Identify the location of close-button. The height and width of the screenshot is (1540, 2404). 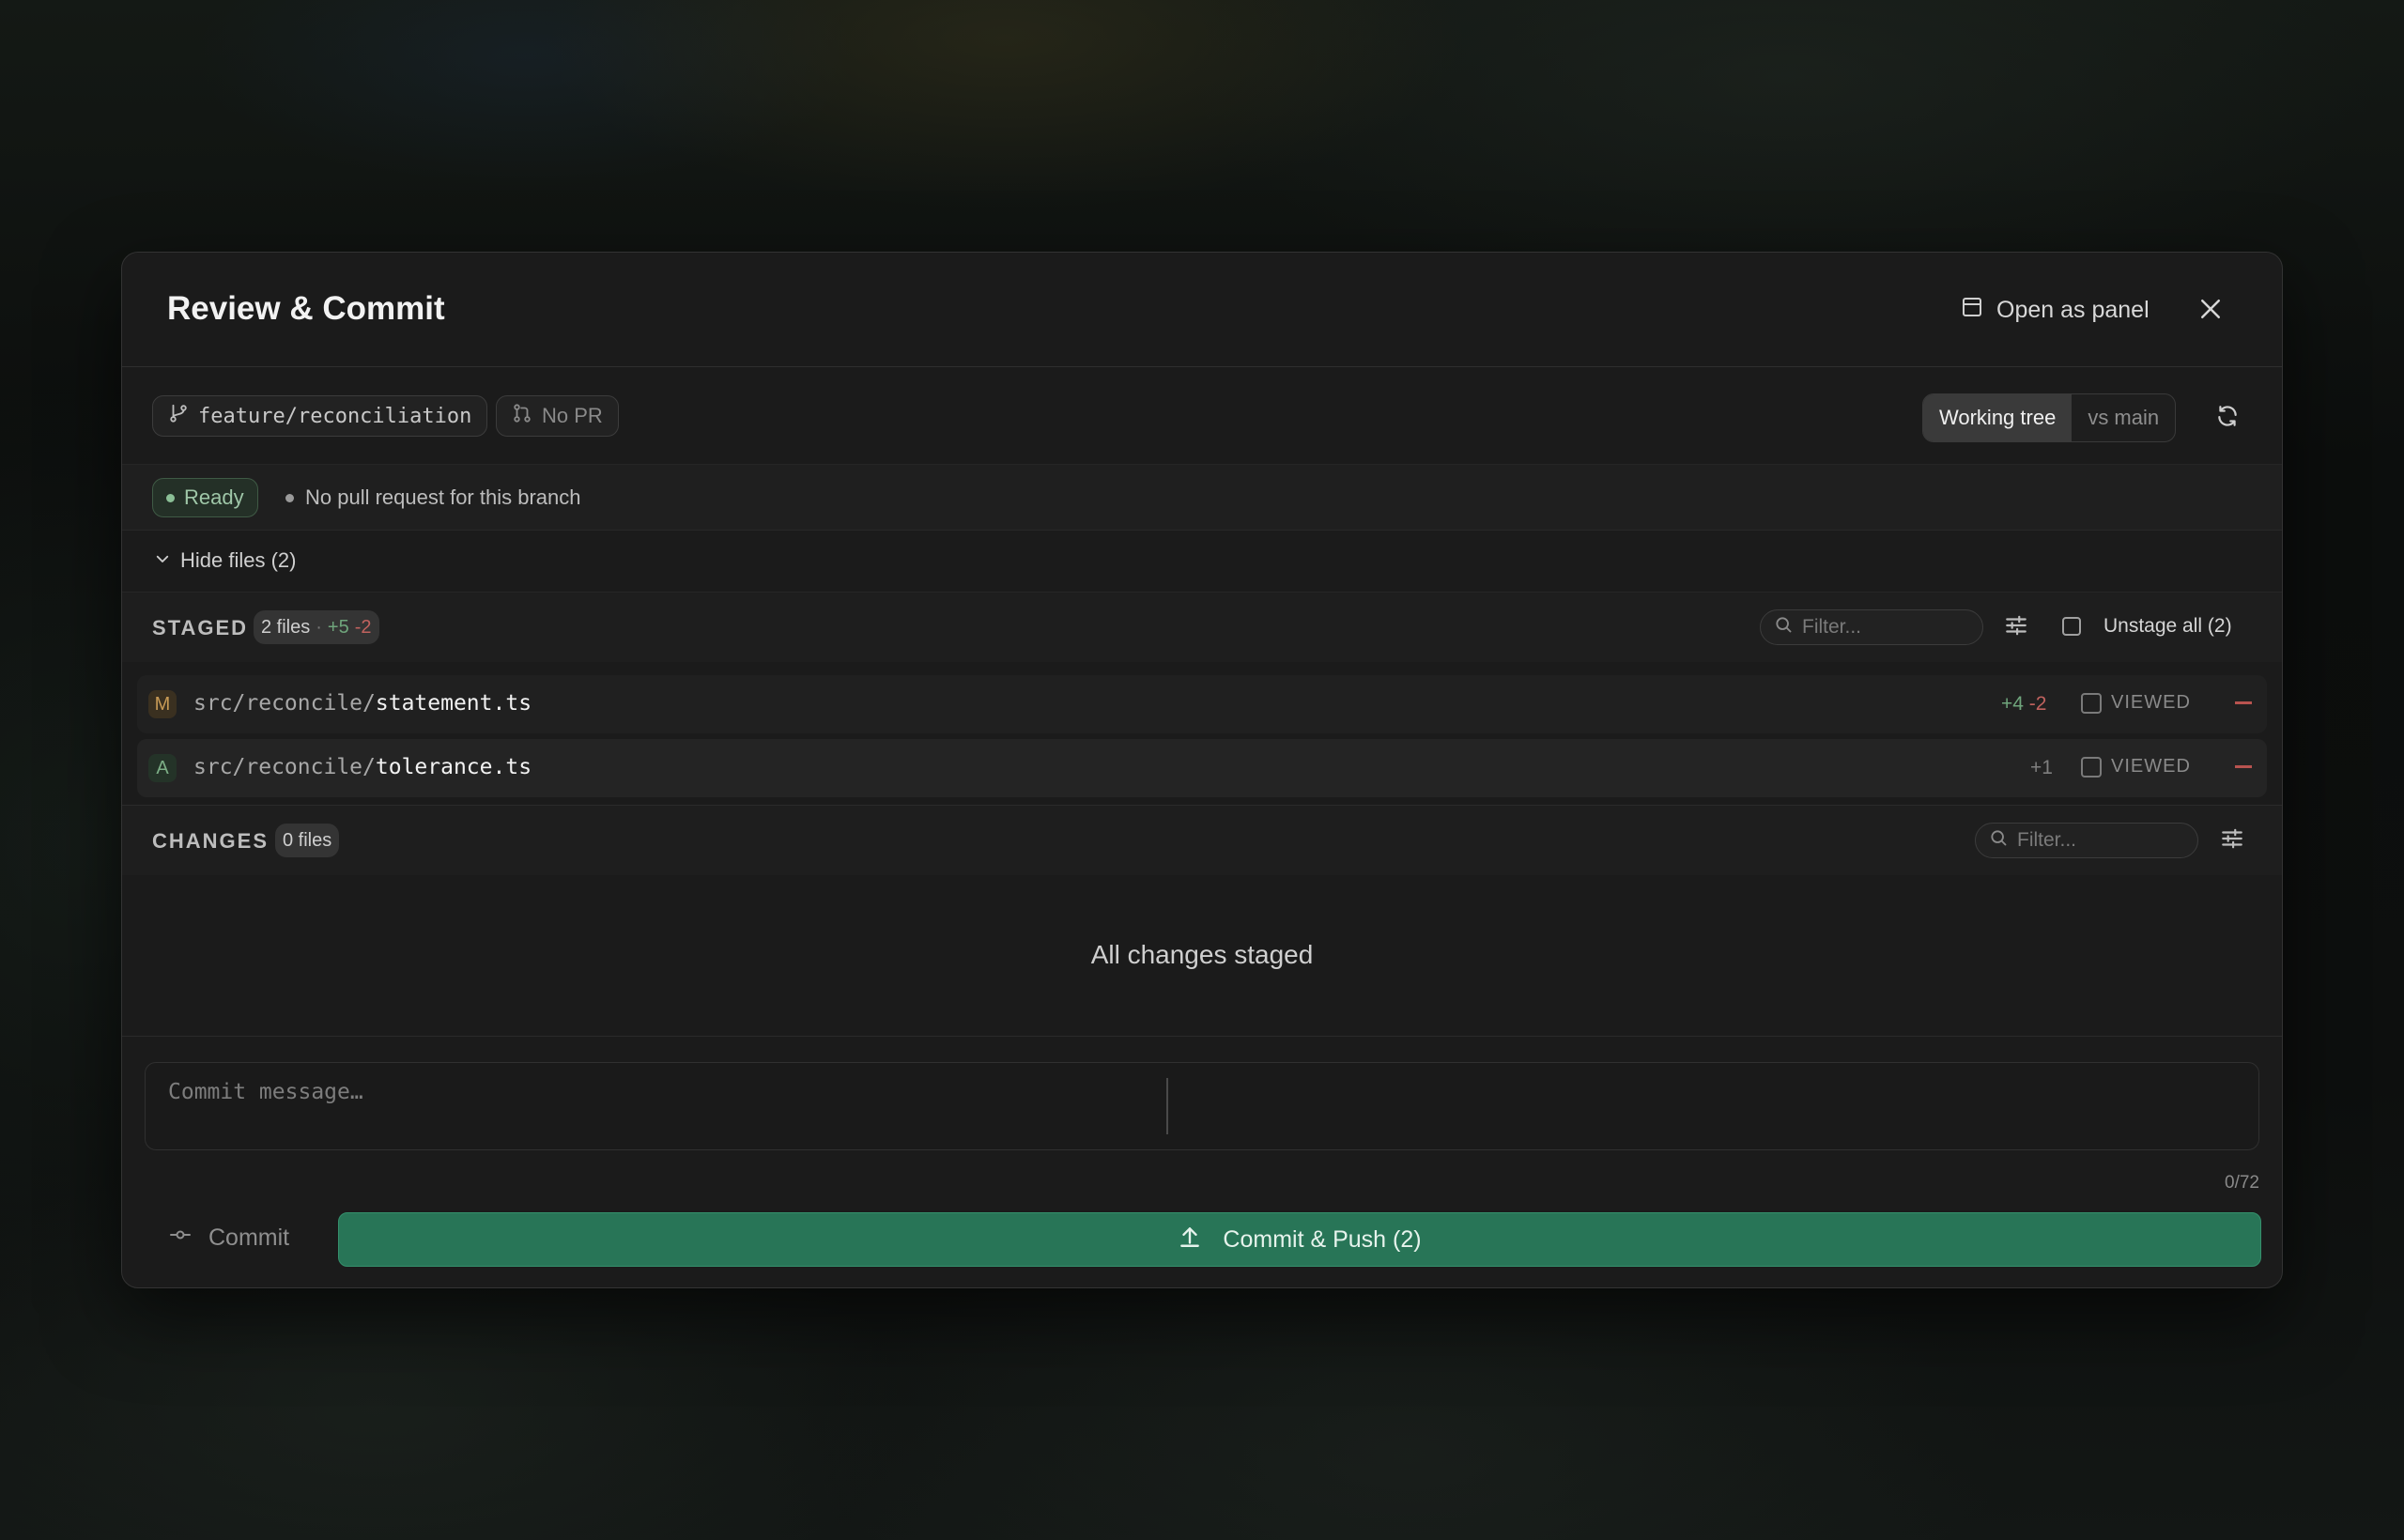
(2210, 311).